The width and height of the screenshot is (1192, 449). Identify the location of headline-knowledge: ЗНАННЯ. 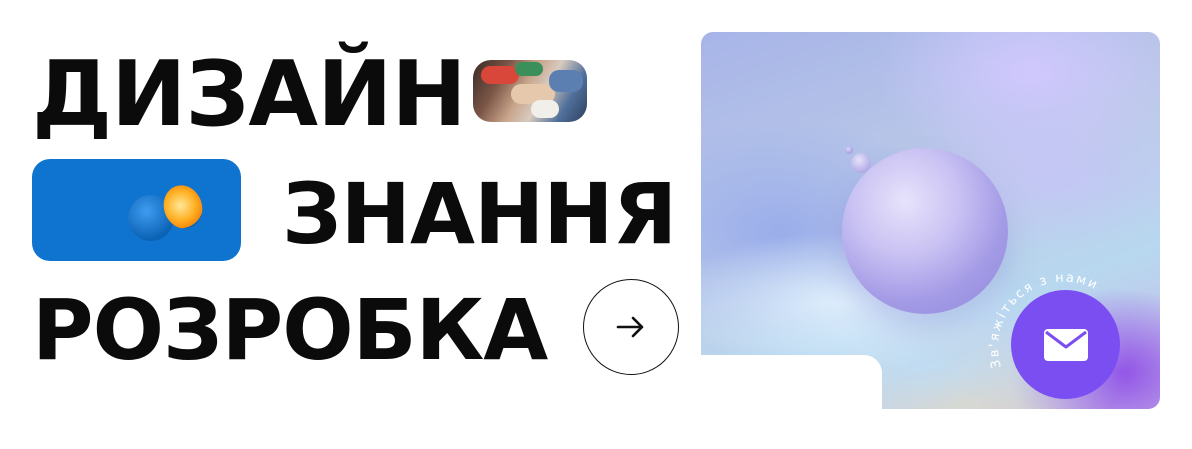
(479, 214).